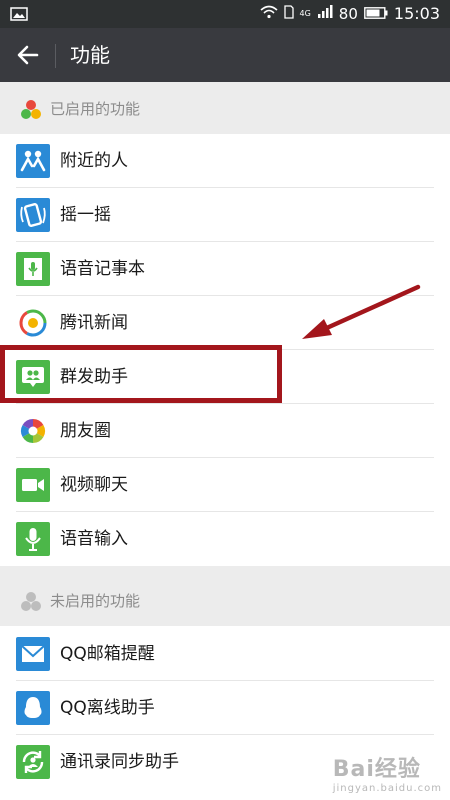 The image size is (450, 800). I want to click on voice-input-icon, so click(33, 539).